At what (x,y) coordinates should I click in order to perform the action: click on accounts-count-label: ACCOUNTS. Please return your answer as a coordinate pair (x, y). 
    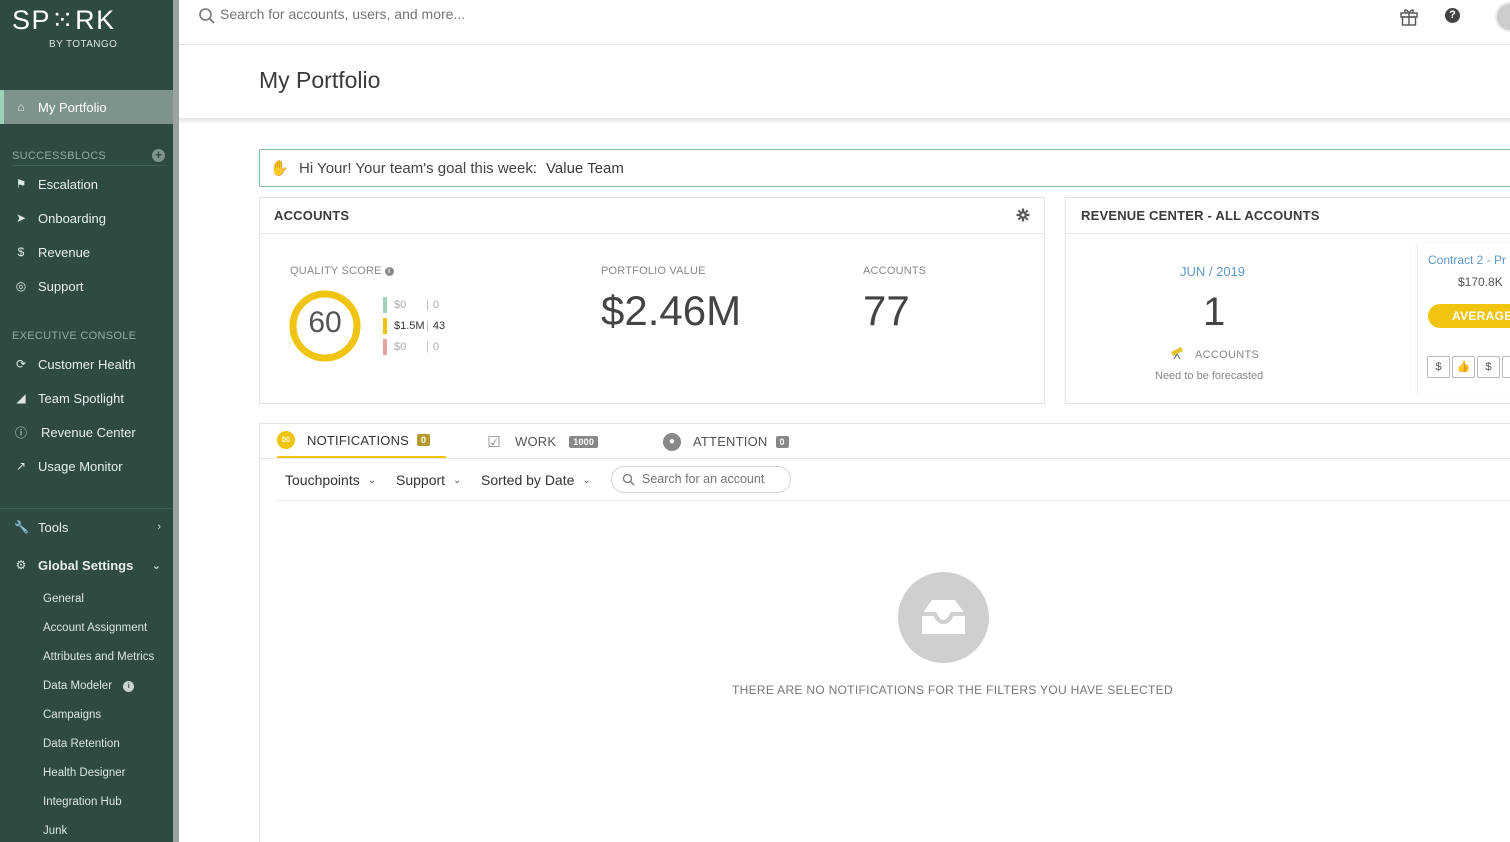
    Looking at the image, I should click on (895, 271).